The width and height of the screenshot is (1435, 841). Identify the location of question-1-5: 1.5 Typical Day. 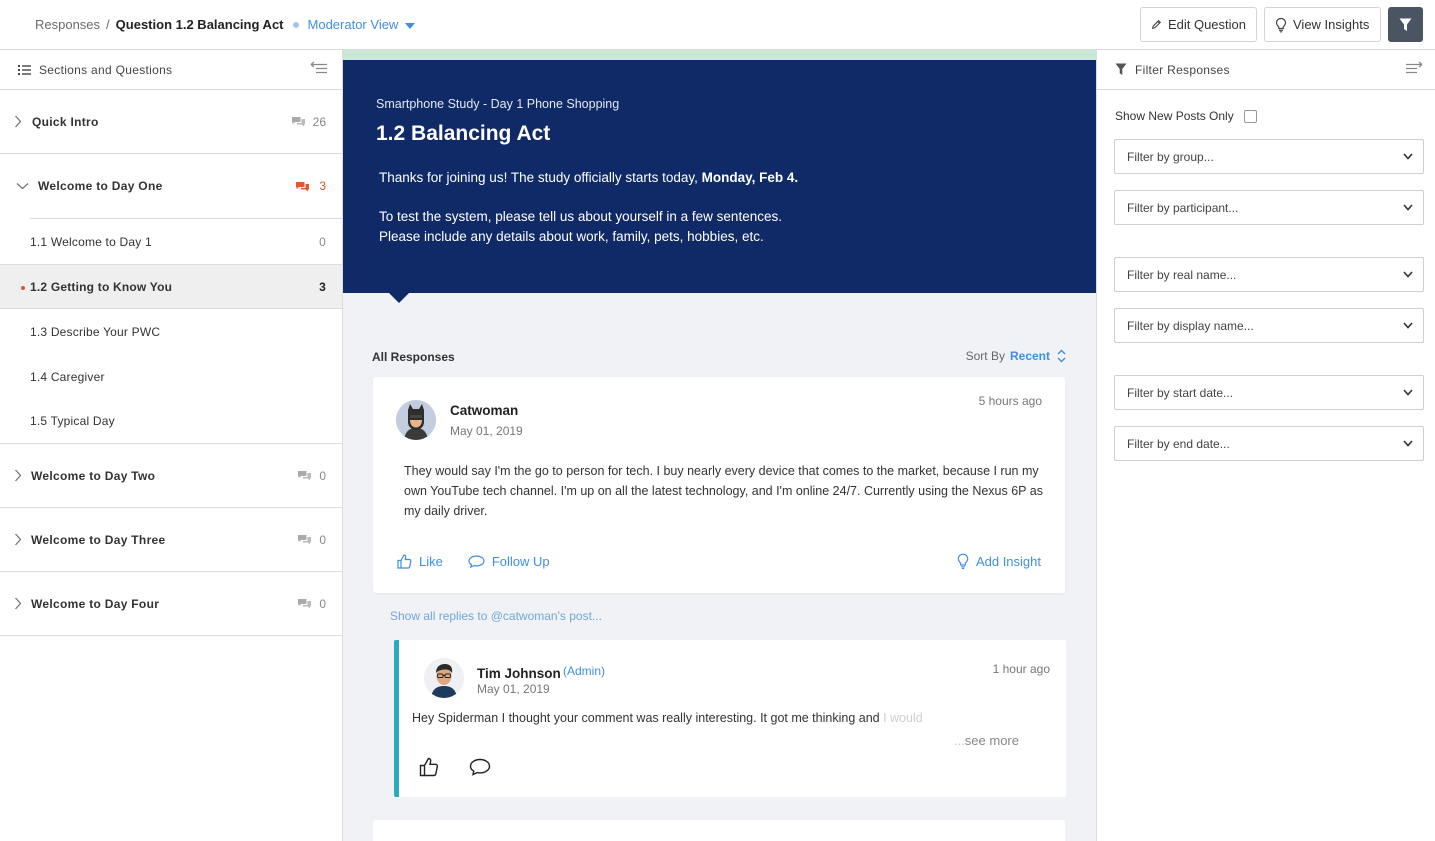
(171, 421).